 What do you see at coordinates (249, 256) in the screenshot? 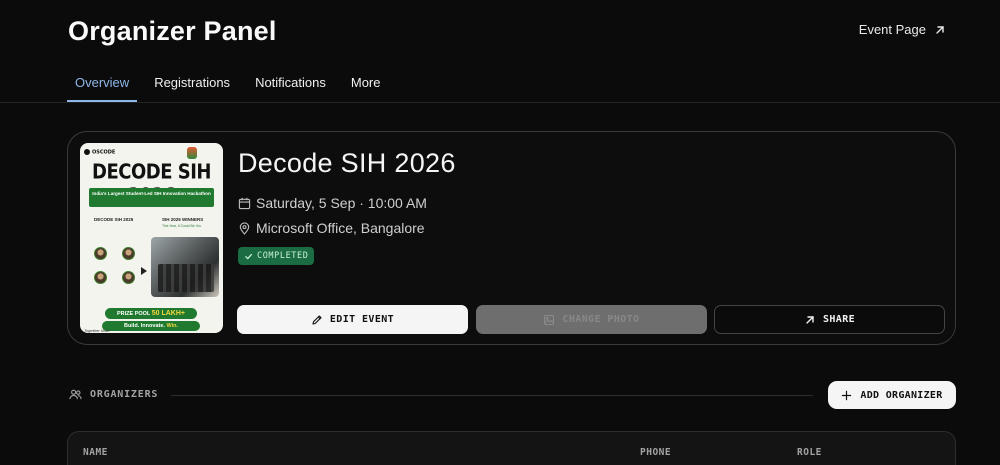
I see `check-icon` at bounding box center [249, 256].